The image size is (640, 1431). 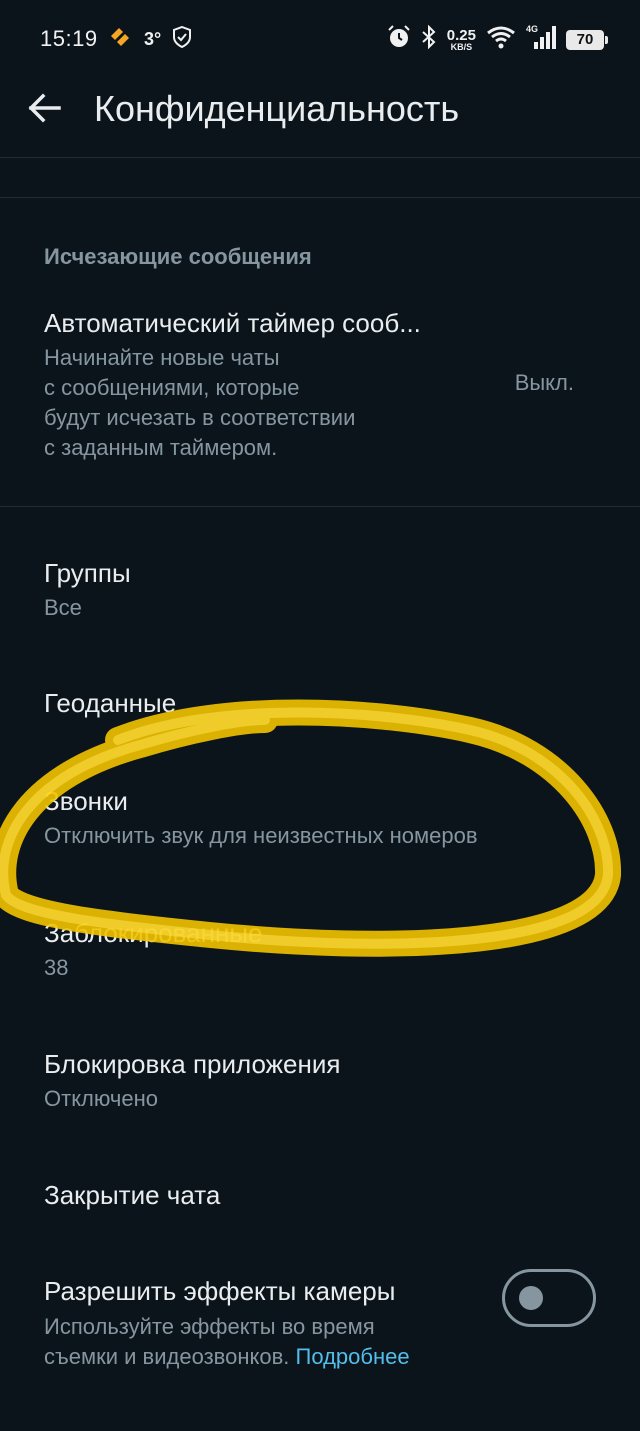 I want to click on blocked-row: Заблокированные 38, so click(x=320, y=950).